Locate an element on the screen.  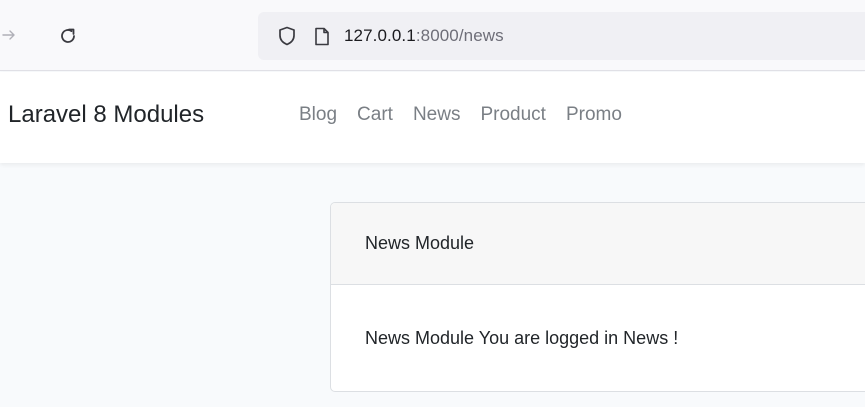
forward-arrow-icon is located at coordinates (9, 35).